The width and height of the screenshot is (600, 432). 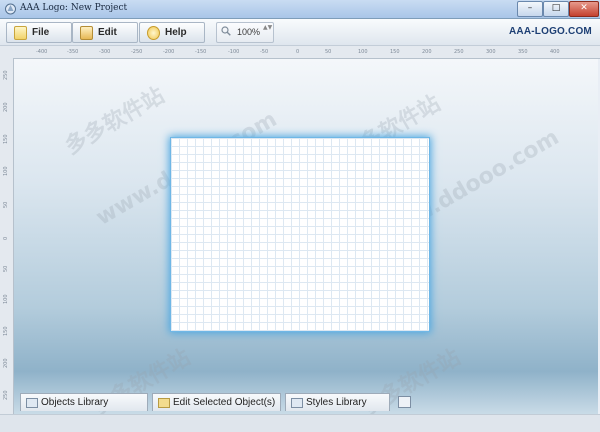 I want to click on ruler-tick-label: -250, so click(x=137, y=52).